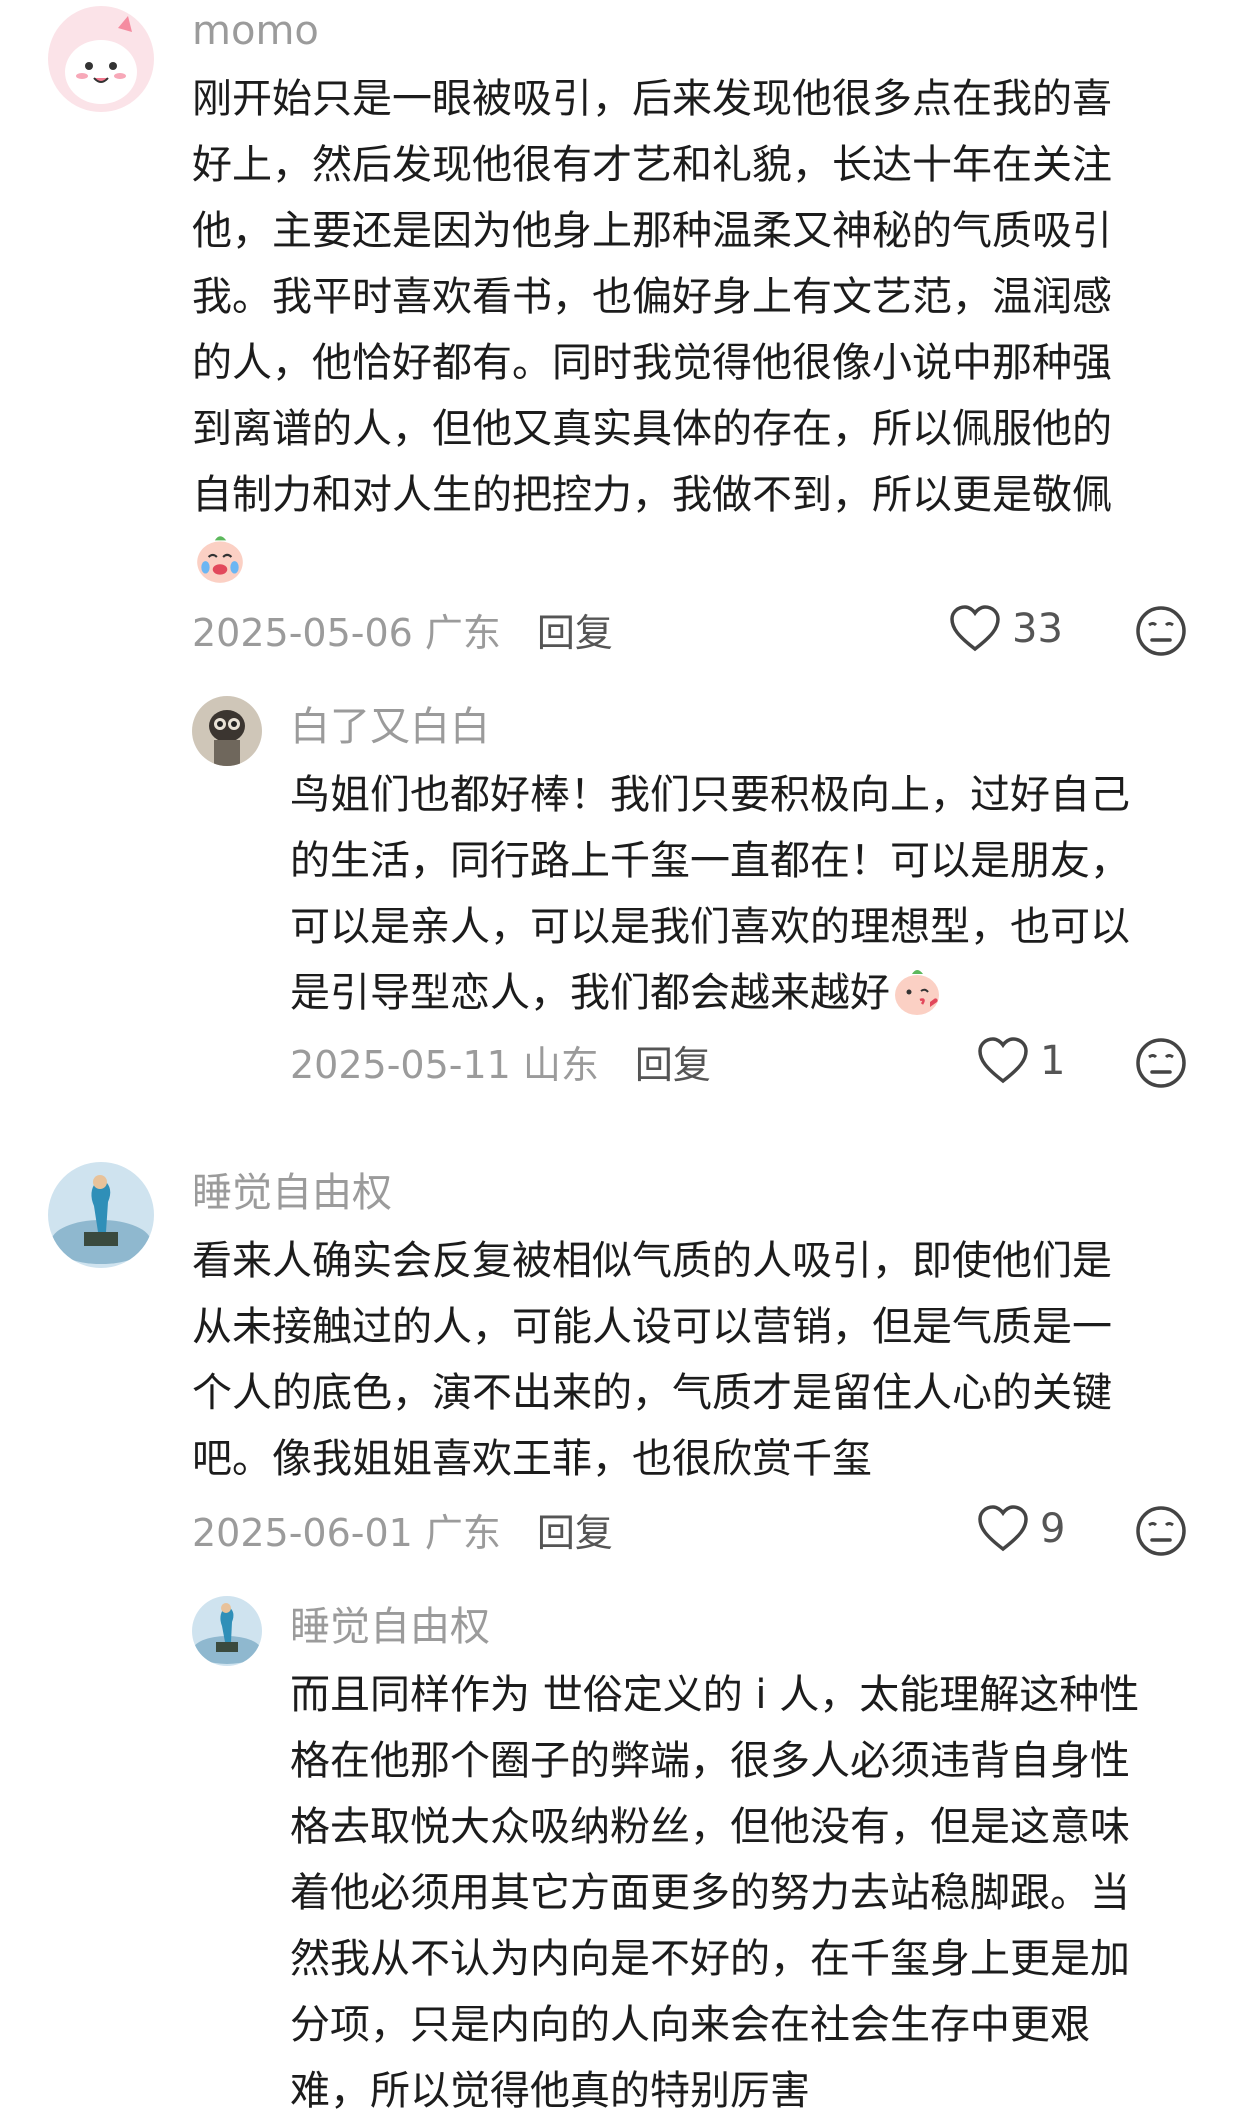 Image resolution: width=1242 pixels, height=2124 pixels. I want to click on comment-line: 分项，只是内向的人向来会在社会生存中更艰, so click(690, 2025).